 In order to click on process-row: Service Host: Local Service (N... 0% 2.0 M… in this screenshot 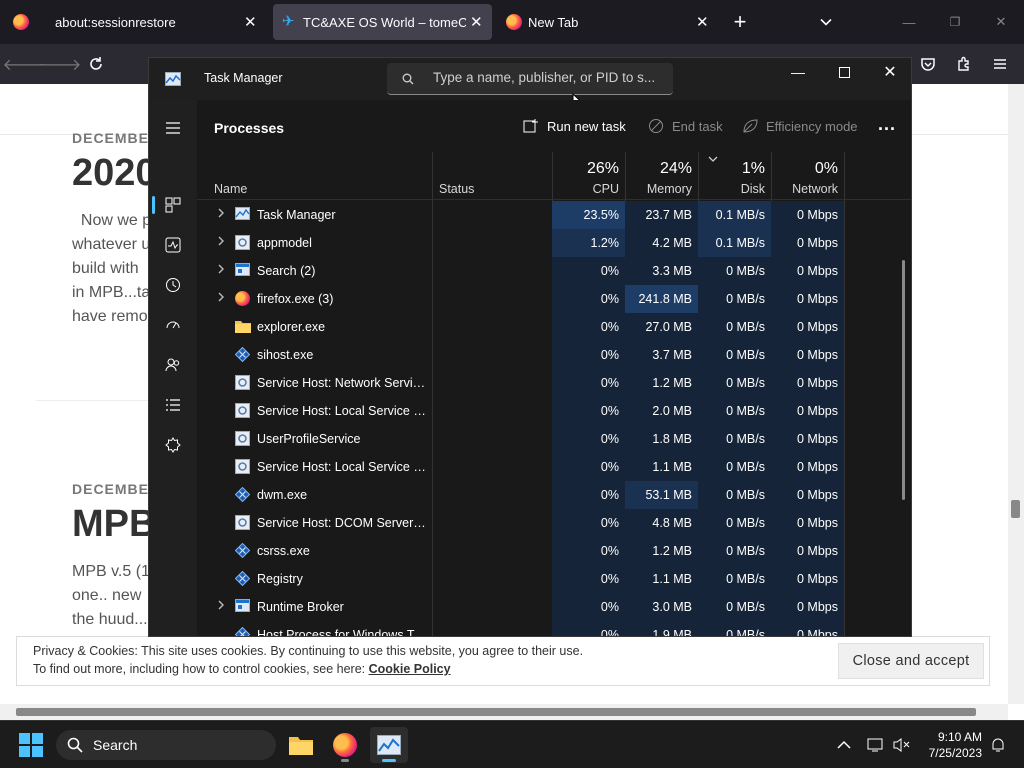, I will do `click(554, 411)`.